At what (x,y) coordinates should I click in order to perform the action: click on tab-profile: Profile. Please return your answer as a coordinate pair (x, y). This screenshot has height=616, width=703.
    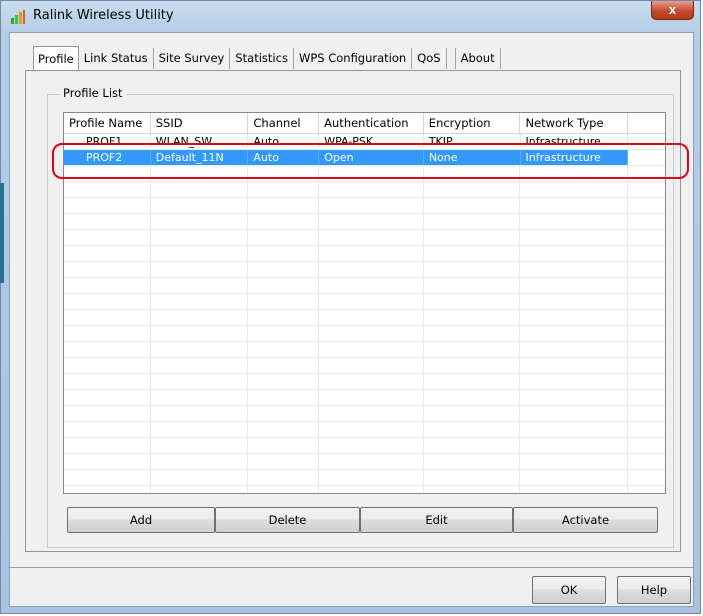
    Looking at the image, I should click on (56, 58).